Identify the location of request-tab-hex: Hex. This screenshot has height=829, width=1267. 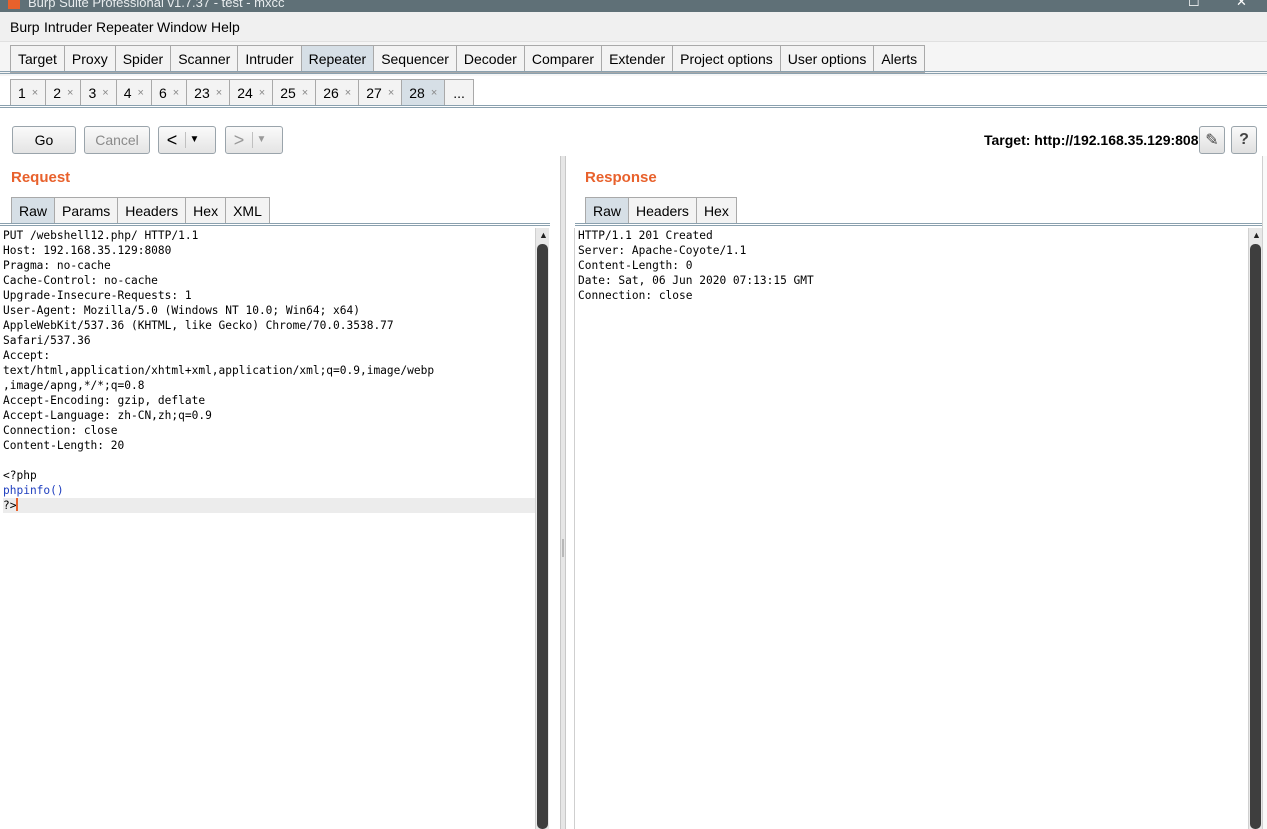
(205, 210).